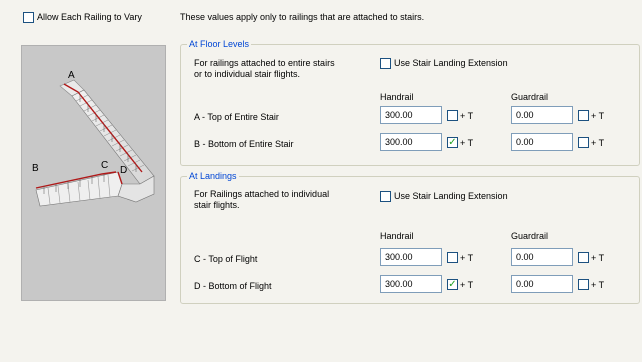 This screenshot has height=362, width=642. Describe the element at coordinates (236, 117) in the screenshot. I see `row-label-top-of-entire-stair: A - Top of Entire Stair` at that location.